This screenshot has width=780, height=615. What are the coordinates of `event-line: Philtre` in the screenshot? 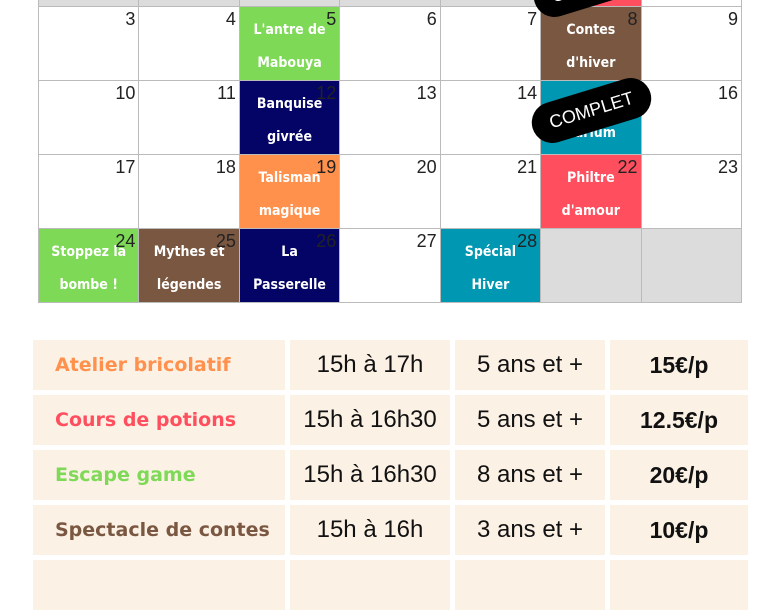 It's located at (591, 177).